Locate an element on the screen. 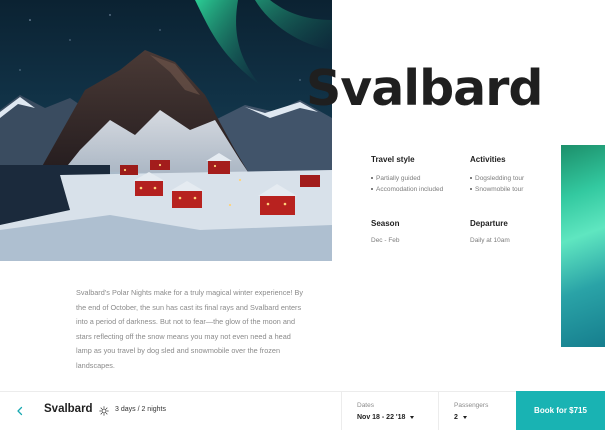 This screenshot has height=430, width=605. trip-duration: 3 days / 2 nights is located at coordinates (140, 409).